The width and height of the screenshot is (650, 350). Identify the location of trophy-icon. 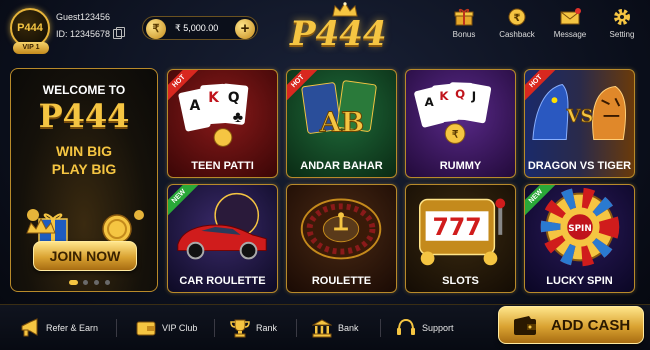
(240, 328).